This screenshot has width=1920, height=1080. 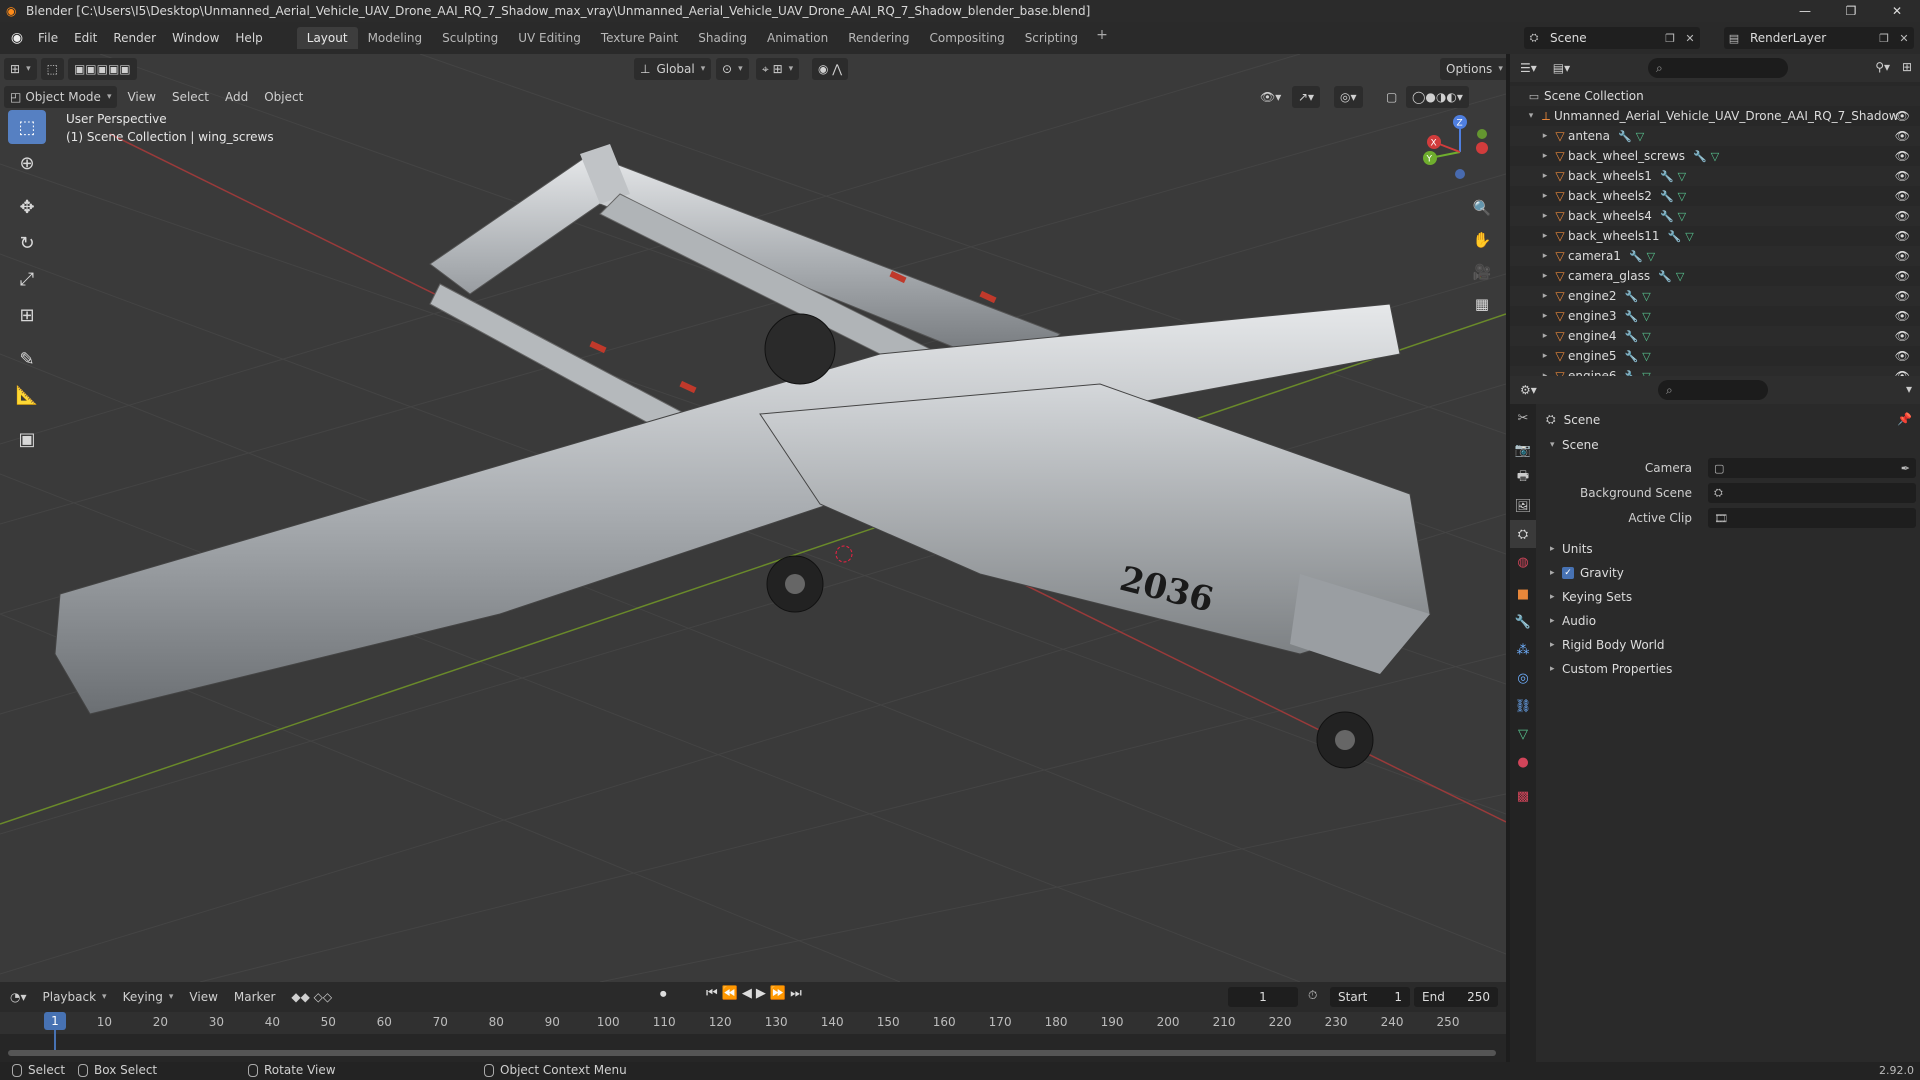 What do you see at coordinates (1270, 97) in the screenshot?
I see `visibility-icon: 👁▾` at bounding box center [1270, 97].